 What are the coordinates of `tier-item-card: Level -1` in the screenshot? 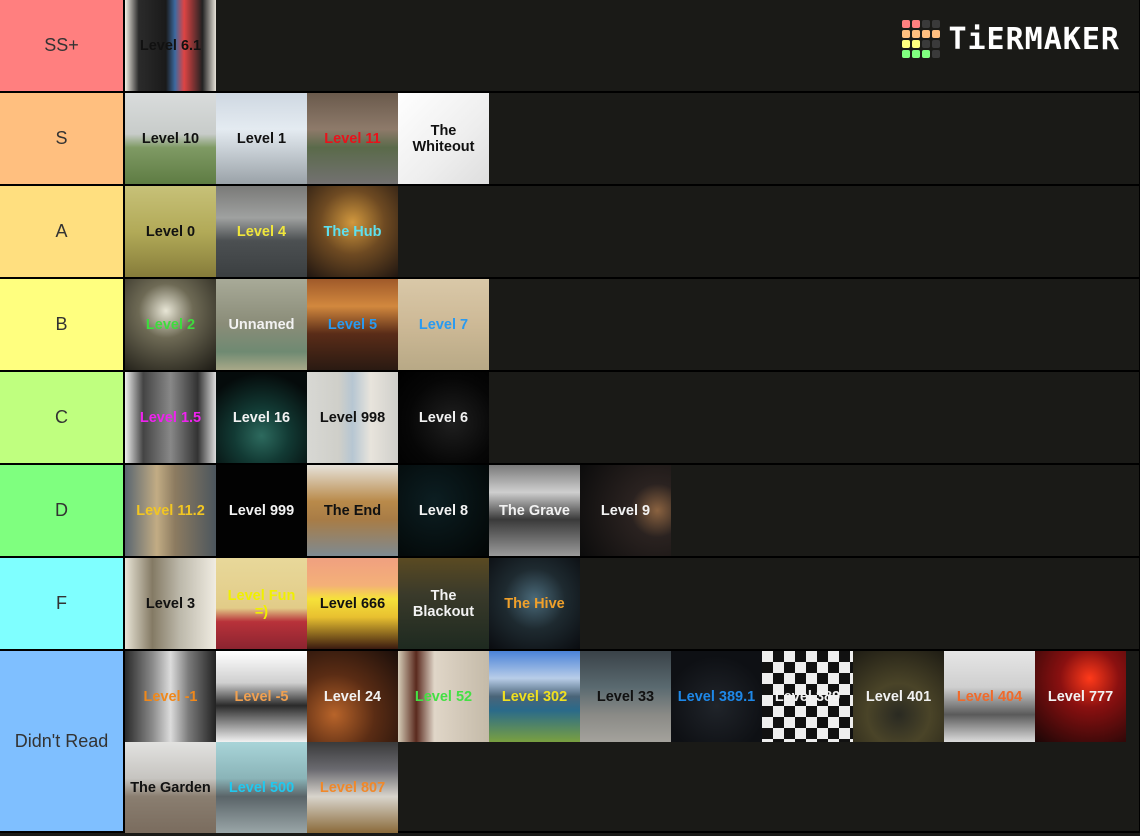 It's located at (170, 696).